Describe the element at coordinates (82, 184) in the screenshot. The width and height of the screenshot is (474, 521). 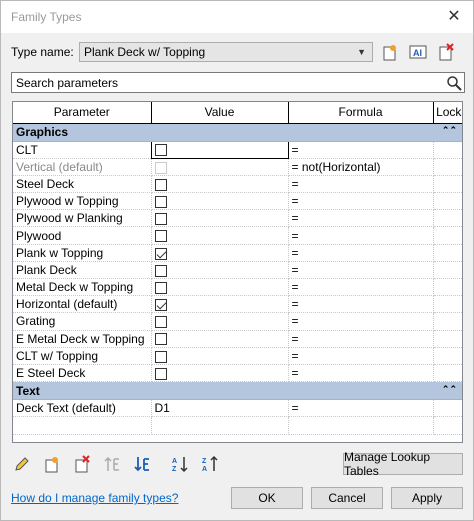
I see `param-name: Steel Deck` at that location.